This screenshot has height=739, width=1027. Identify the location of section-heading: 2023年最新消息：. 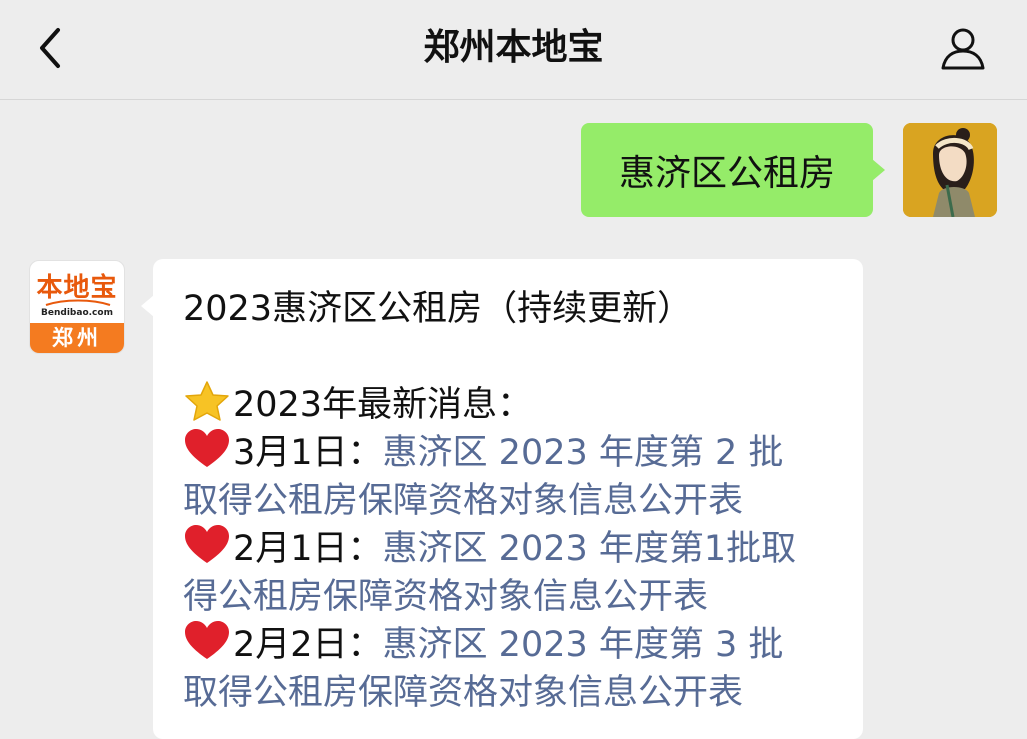
(508, 405).